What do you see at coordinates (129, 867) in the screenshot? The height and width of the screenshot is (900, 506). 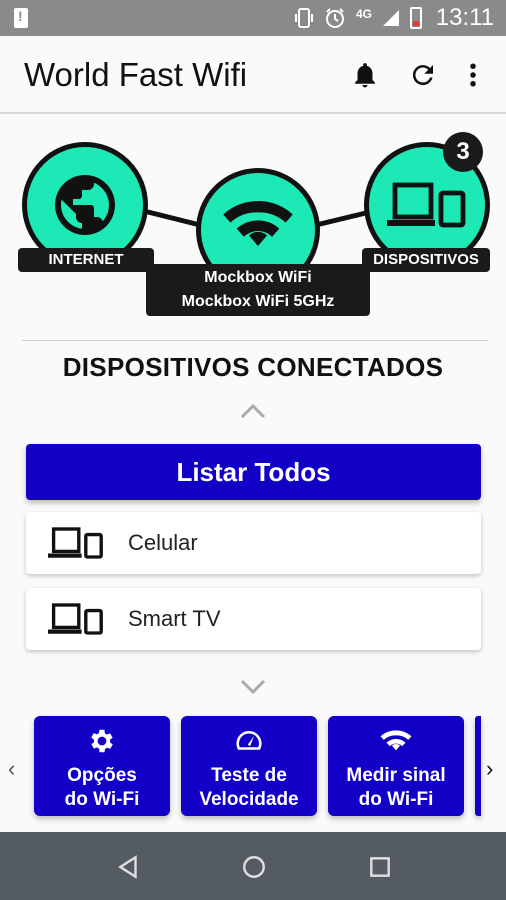 I see `back-icon` at bounding box center [129, 867].